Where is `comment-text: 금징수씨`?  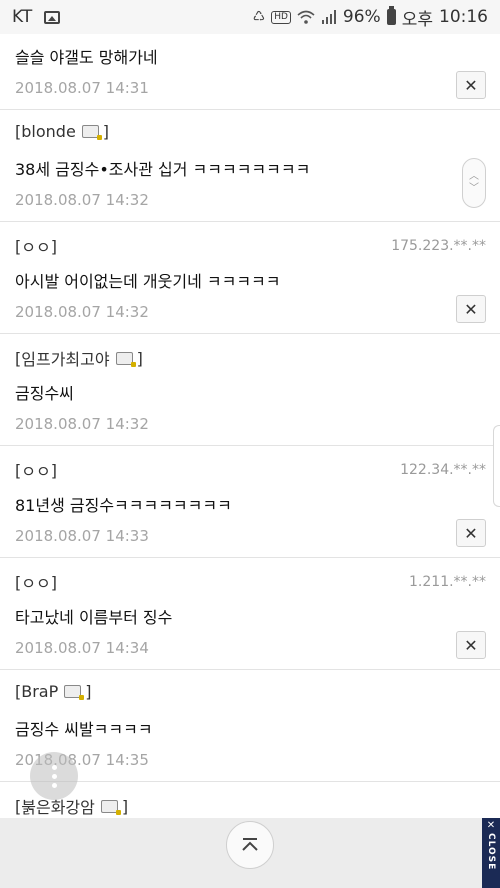
comment-text: 금징수씨 is located at coordinates (44, 393).